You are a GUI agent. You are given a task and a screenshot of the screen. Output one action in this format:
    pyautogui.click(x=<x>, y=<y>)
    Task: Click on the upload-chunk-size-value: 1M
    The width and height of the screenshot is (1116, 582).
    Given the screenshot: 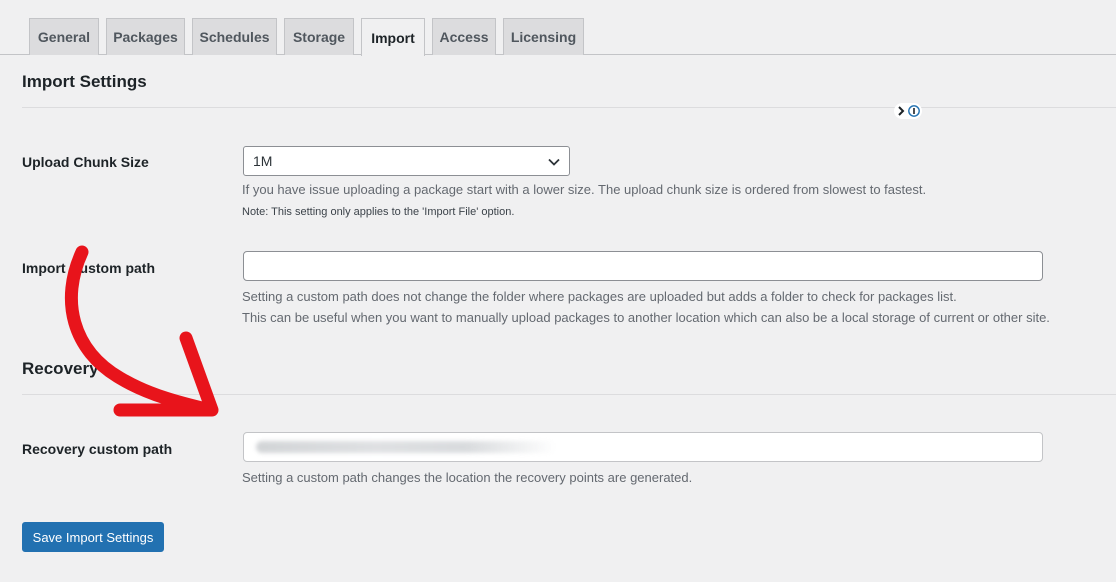 What is the action you would take?
    pyautogui.click(x=263, y=161)
    